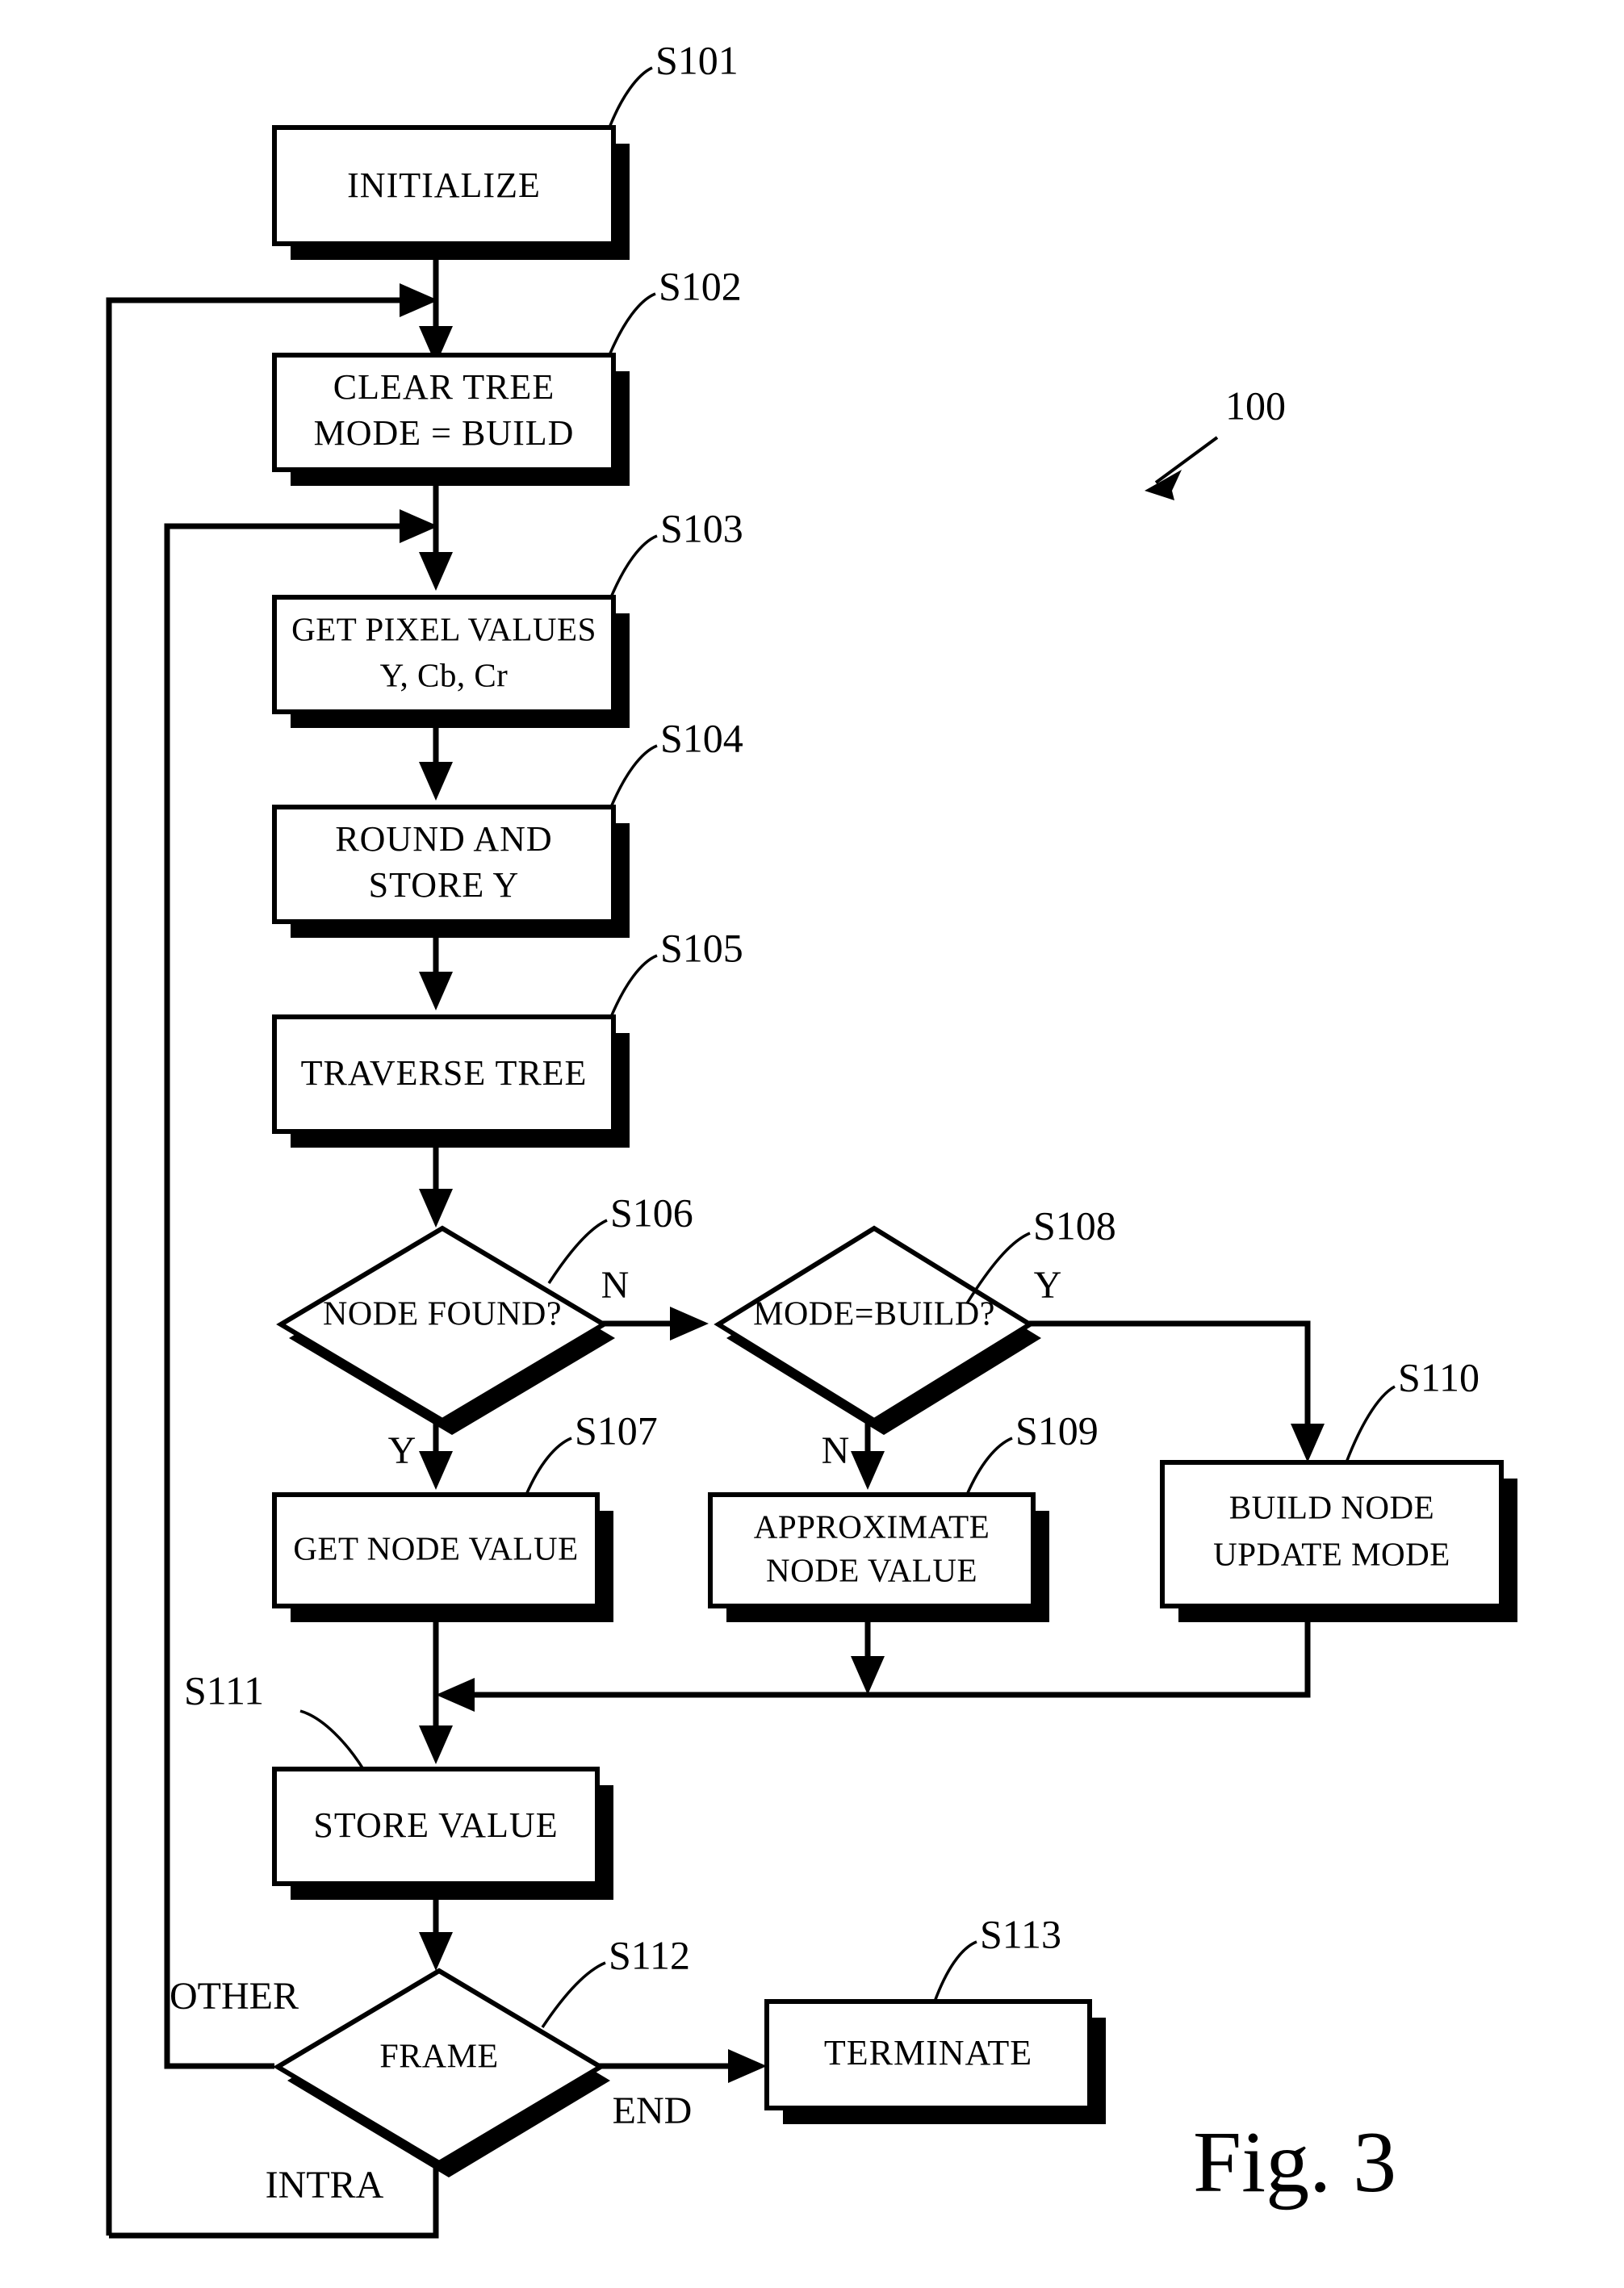  Describe the element at coordinates (633, 776) in the screenshot. I see `ref-s104-leader` at that location.